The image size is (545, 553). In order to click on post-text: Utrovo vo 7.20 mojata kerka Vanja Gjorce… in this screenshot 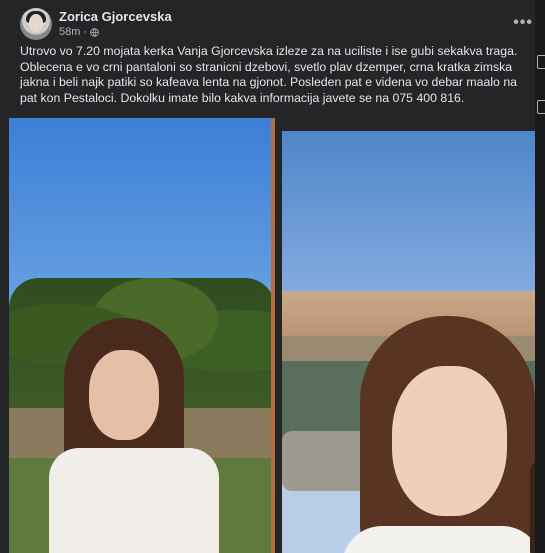, I will do `click(269, 74)`.